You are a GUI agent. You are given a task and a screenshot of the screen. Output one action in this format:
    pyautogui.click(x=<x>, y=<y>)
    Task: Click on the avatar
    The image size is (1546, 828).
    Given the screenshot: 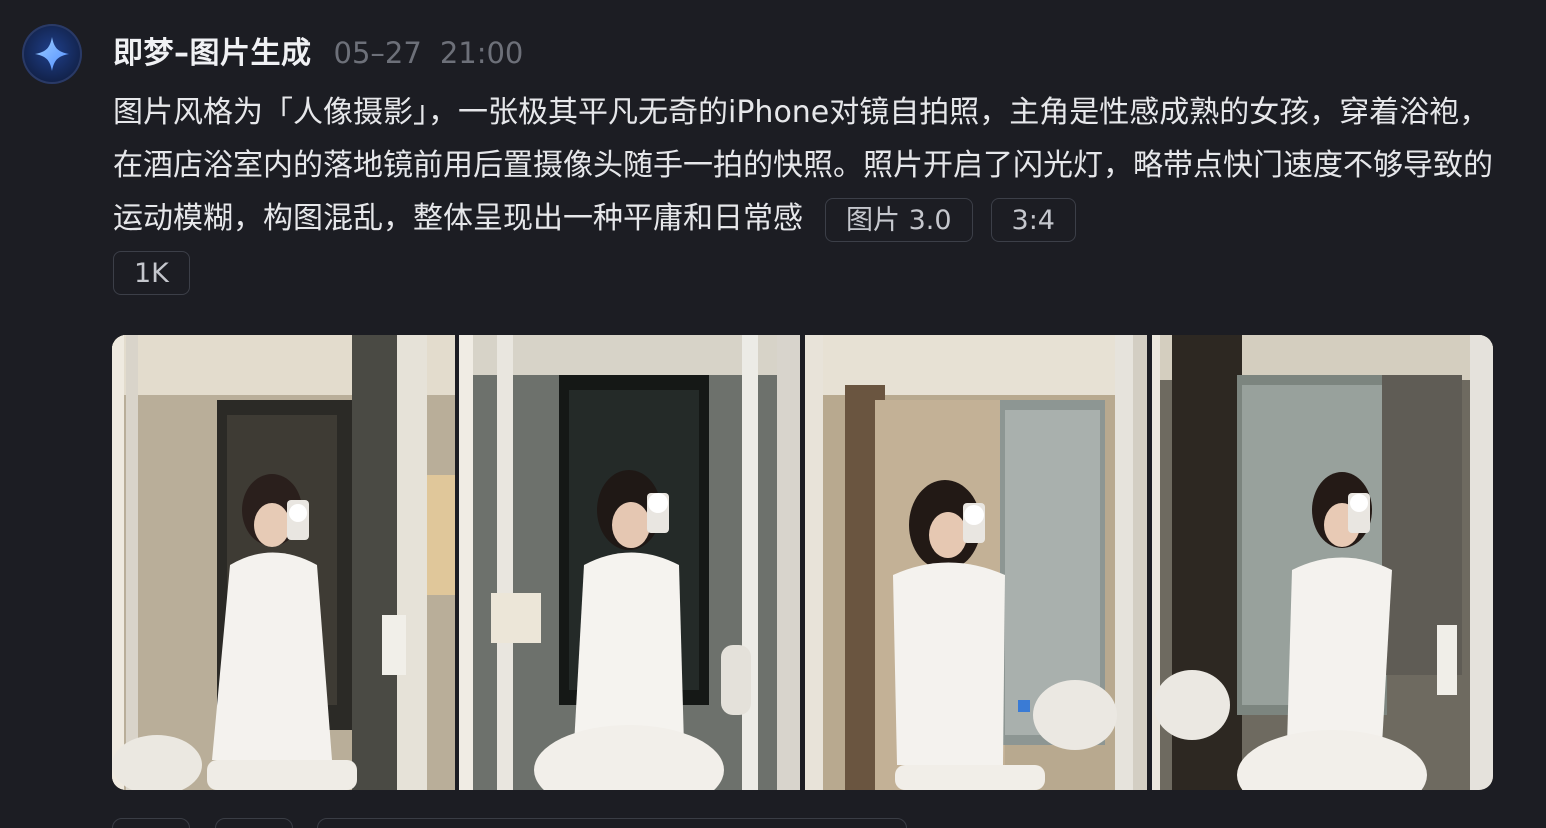 What is the action you would take?
    pyautogui.click(x=52, y=54)
    